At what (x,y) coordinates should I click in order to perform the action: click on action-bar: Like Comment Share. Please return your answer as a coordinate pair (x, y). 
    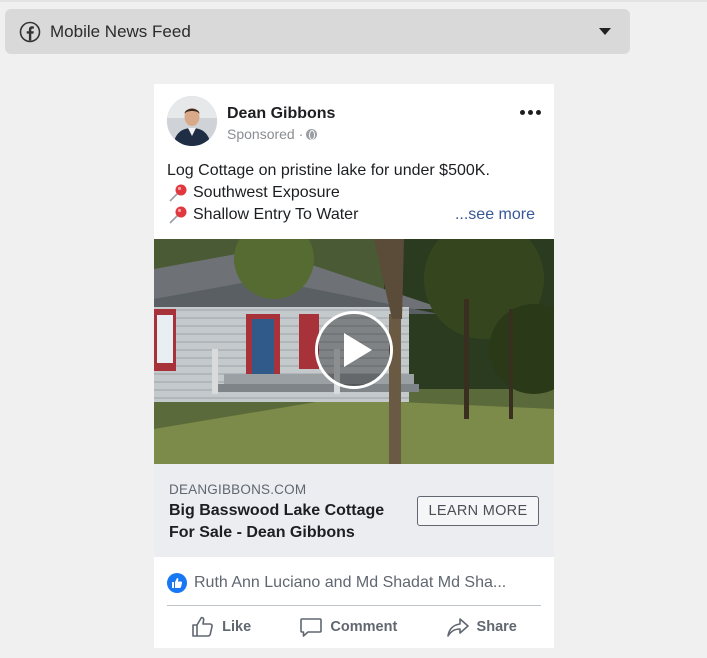
    Looking at the image, I should click on (354, 627).